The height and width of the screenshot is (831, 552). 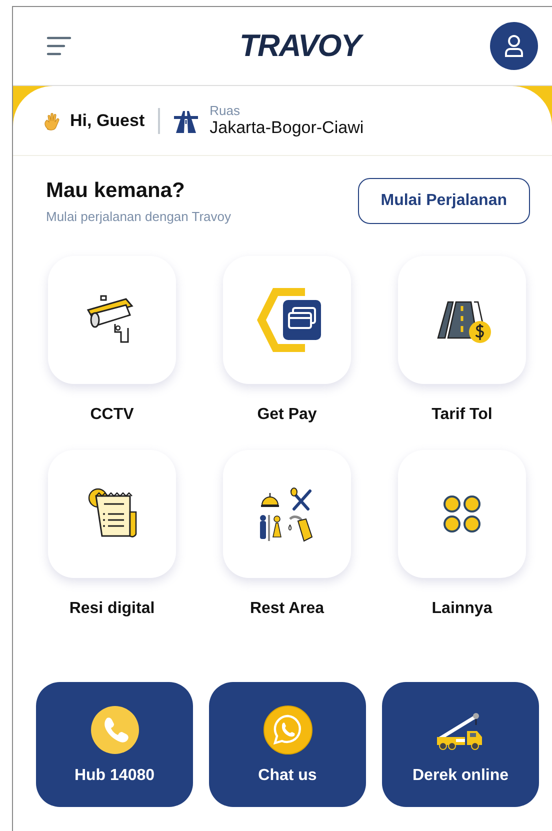 What do you see at coordinates (107, 120) in the screenshot?
I see `greeting-text: Hi, Guest` at bounding box center [107, 120].